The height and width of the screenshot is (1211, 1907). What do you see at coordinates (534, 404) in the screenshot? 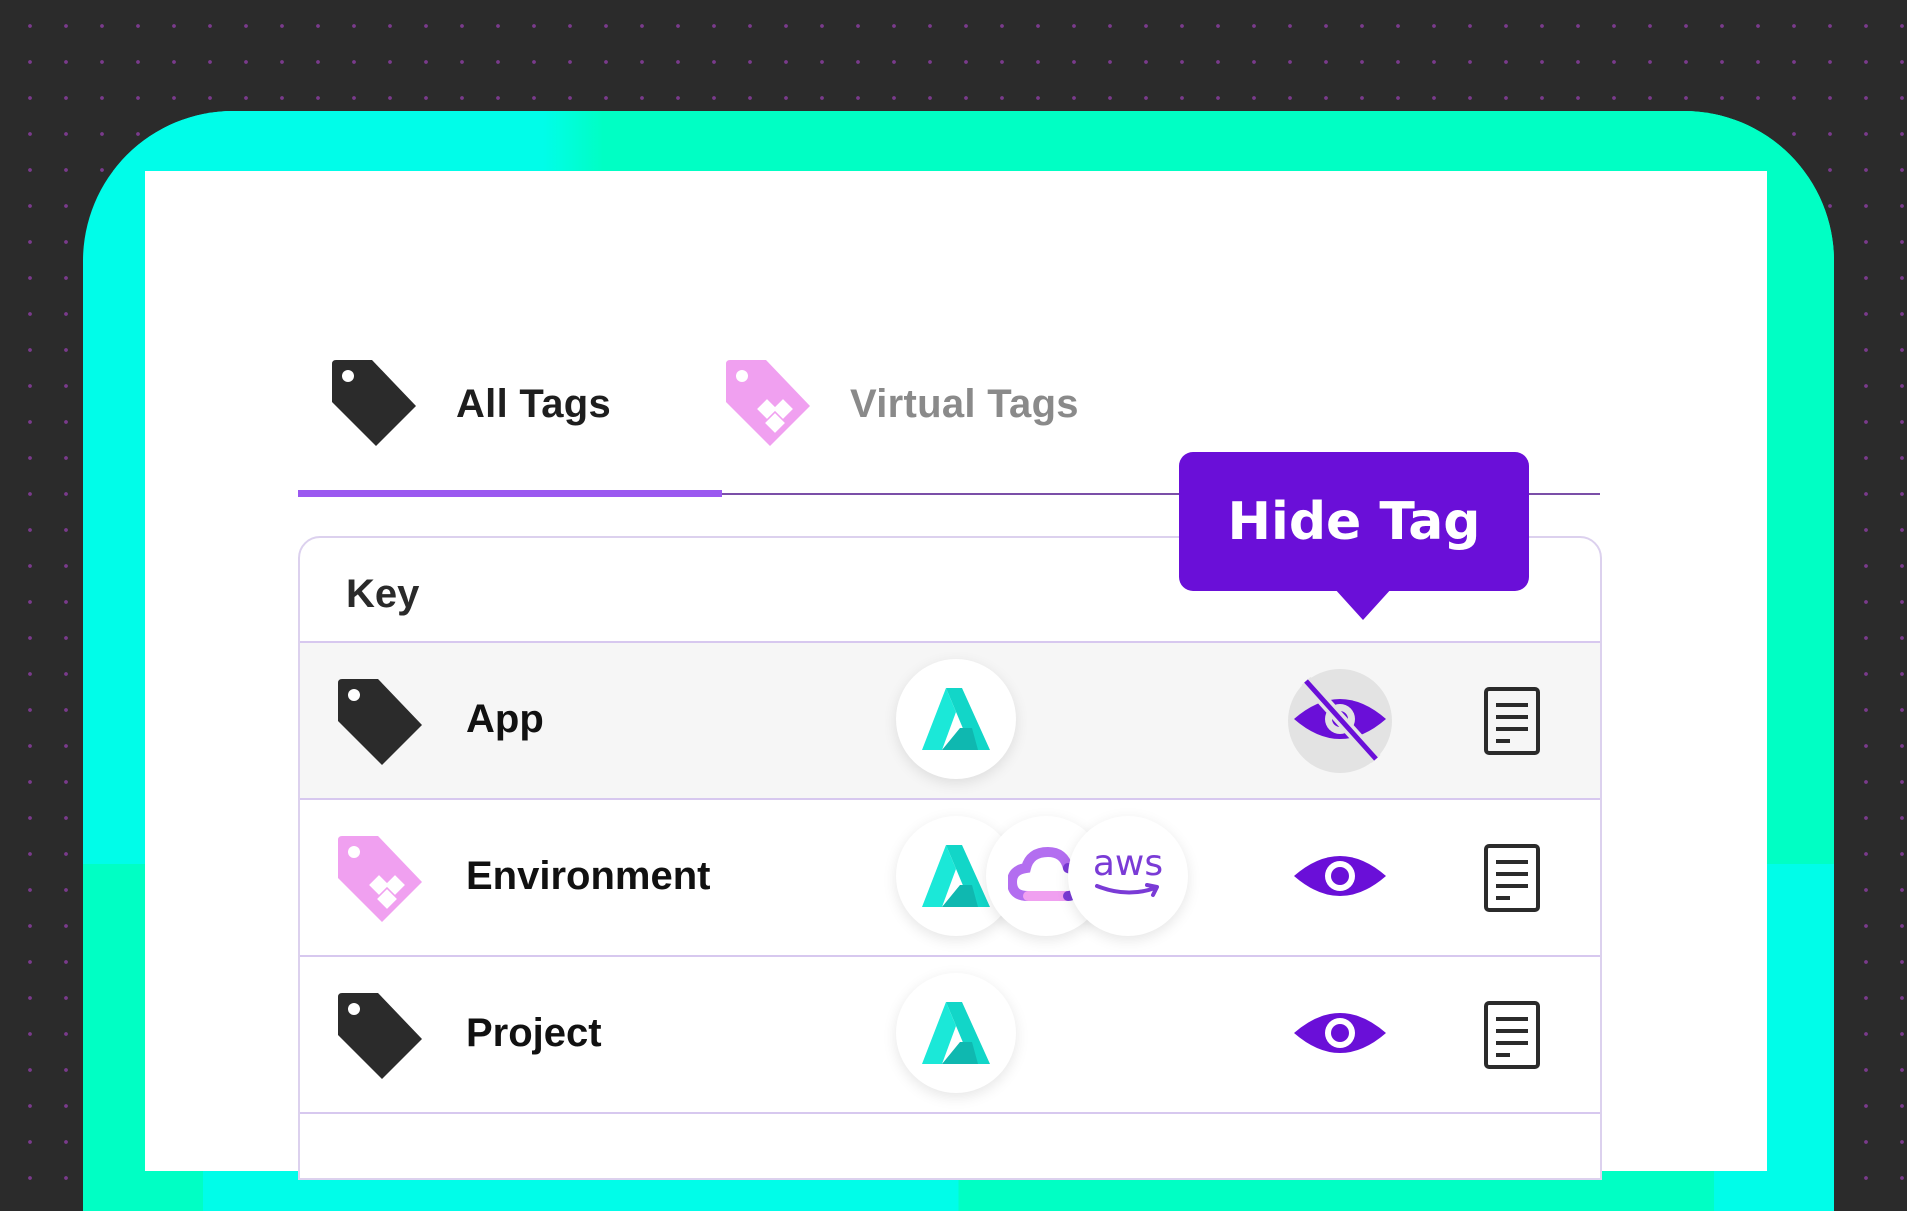
I see `tab-label: All Tags` at bounding box center [534, 404].